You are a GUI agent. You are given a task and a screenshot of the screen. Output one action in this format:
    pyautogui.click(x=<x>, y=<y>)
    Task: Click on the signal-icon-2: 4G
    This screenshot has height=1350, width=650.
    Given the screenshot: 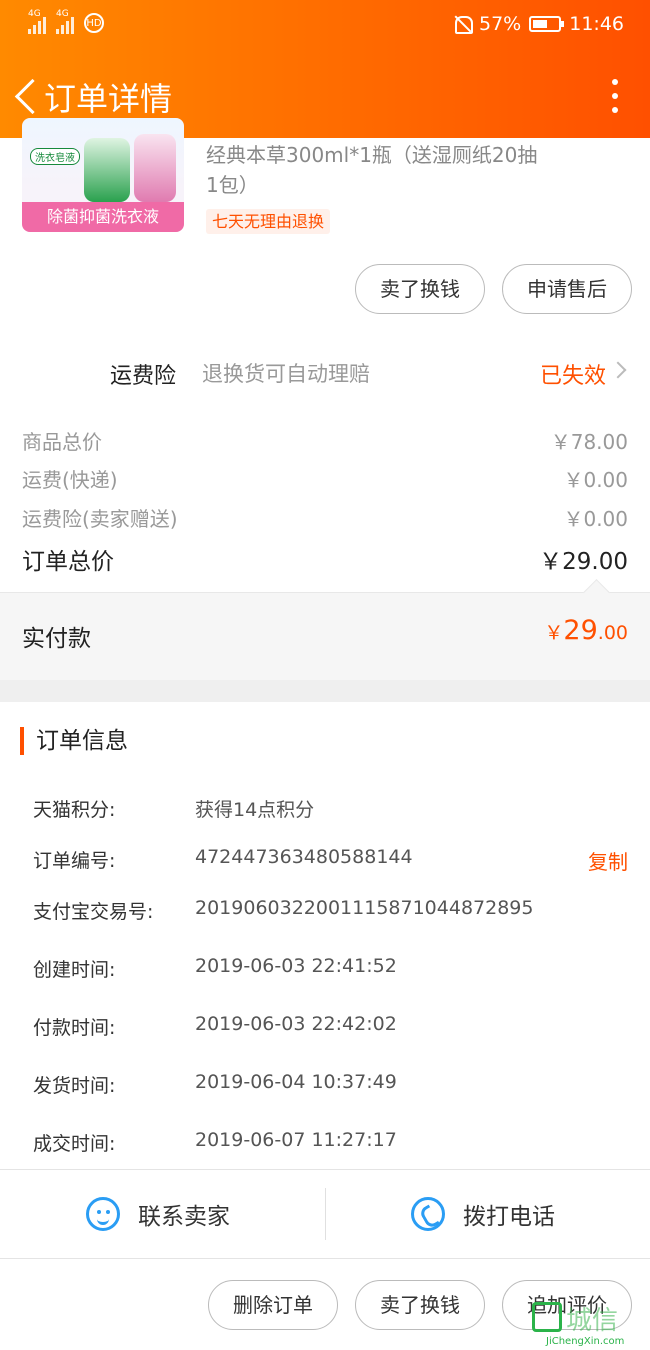 What is the action you would take?
    pyautogui.click(x=65, y=21)
    